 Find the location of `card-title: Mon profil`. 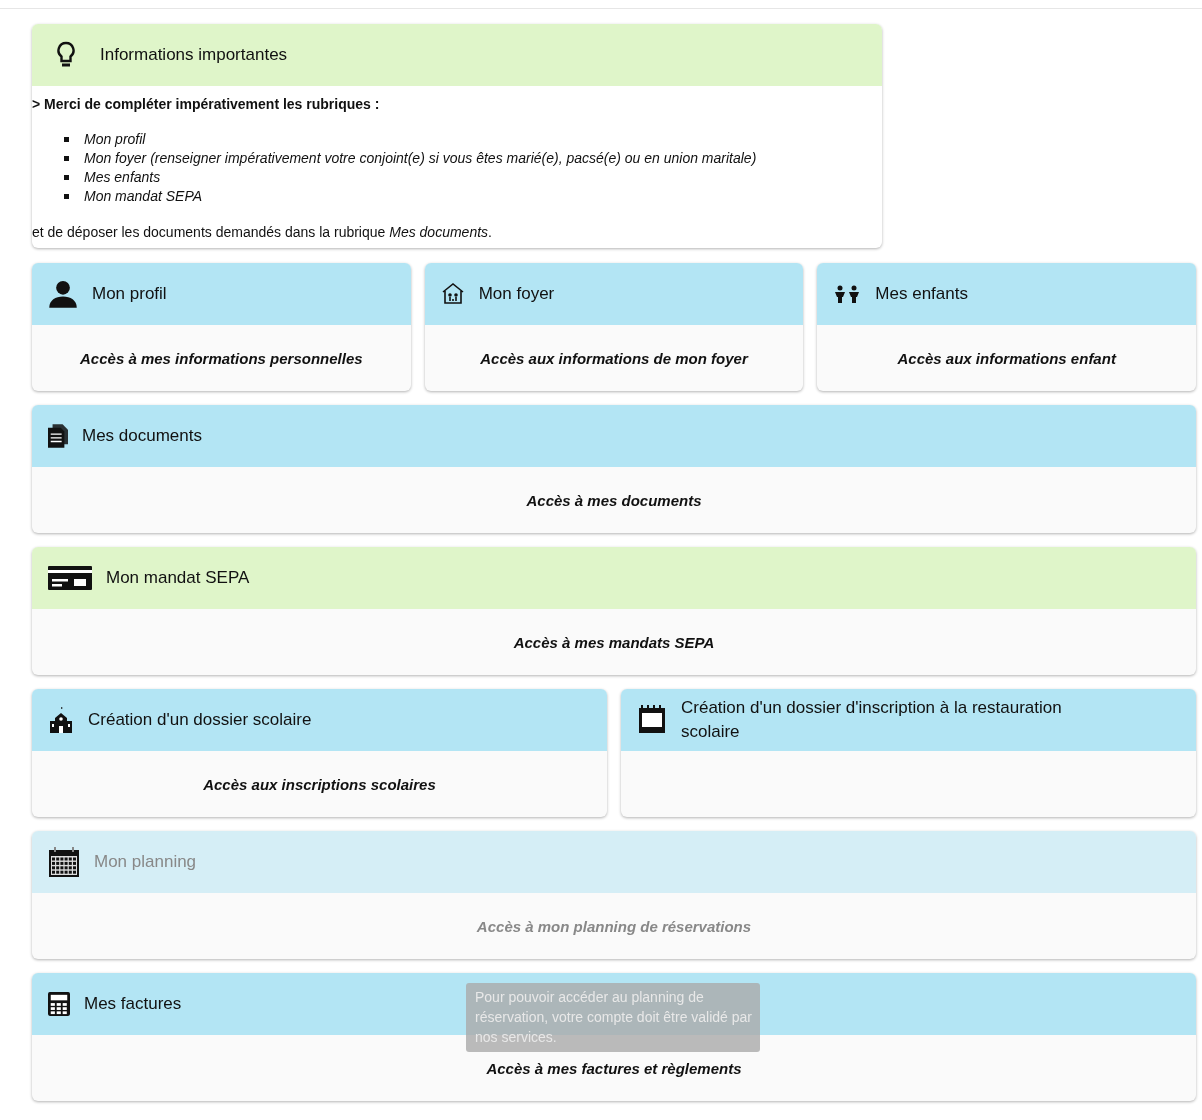

card-title: Mon profil is located at coordinates (129, 294).